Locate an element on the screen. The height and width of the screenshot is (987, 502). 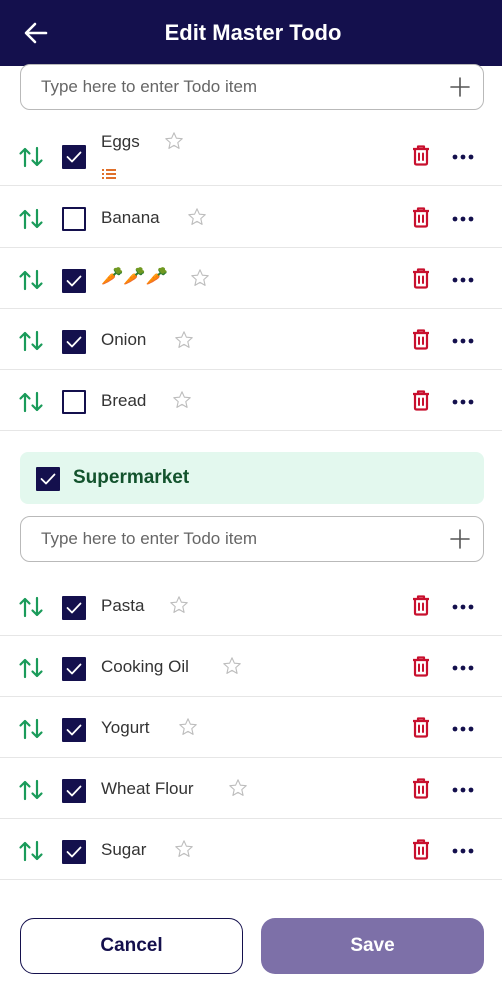
list-item: 🥕🥕🥕 is located at coordinates (251, 278).